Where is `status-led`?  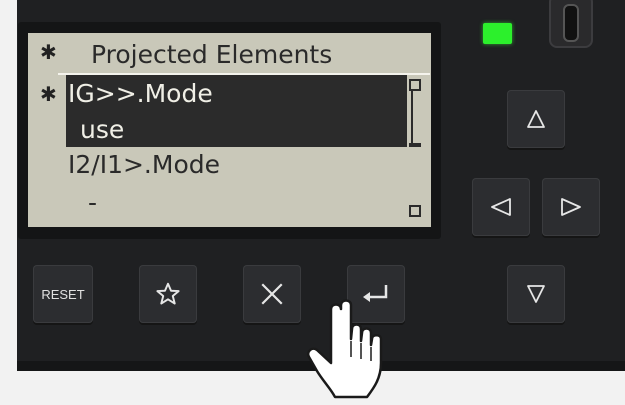
status-led is located at coordinates (497, 33).